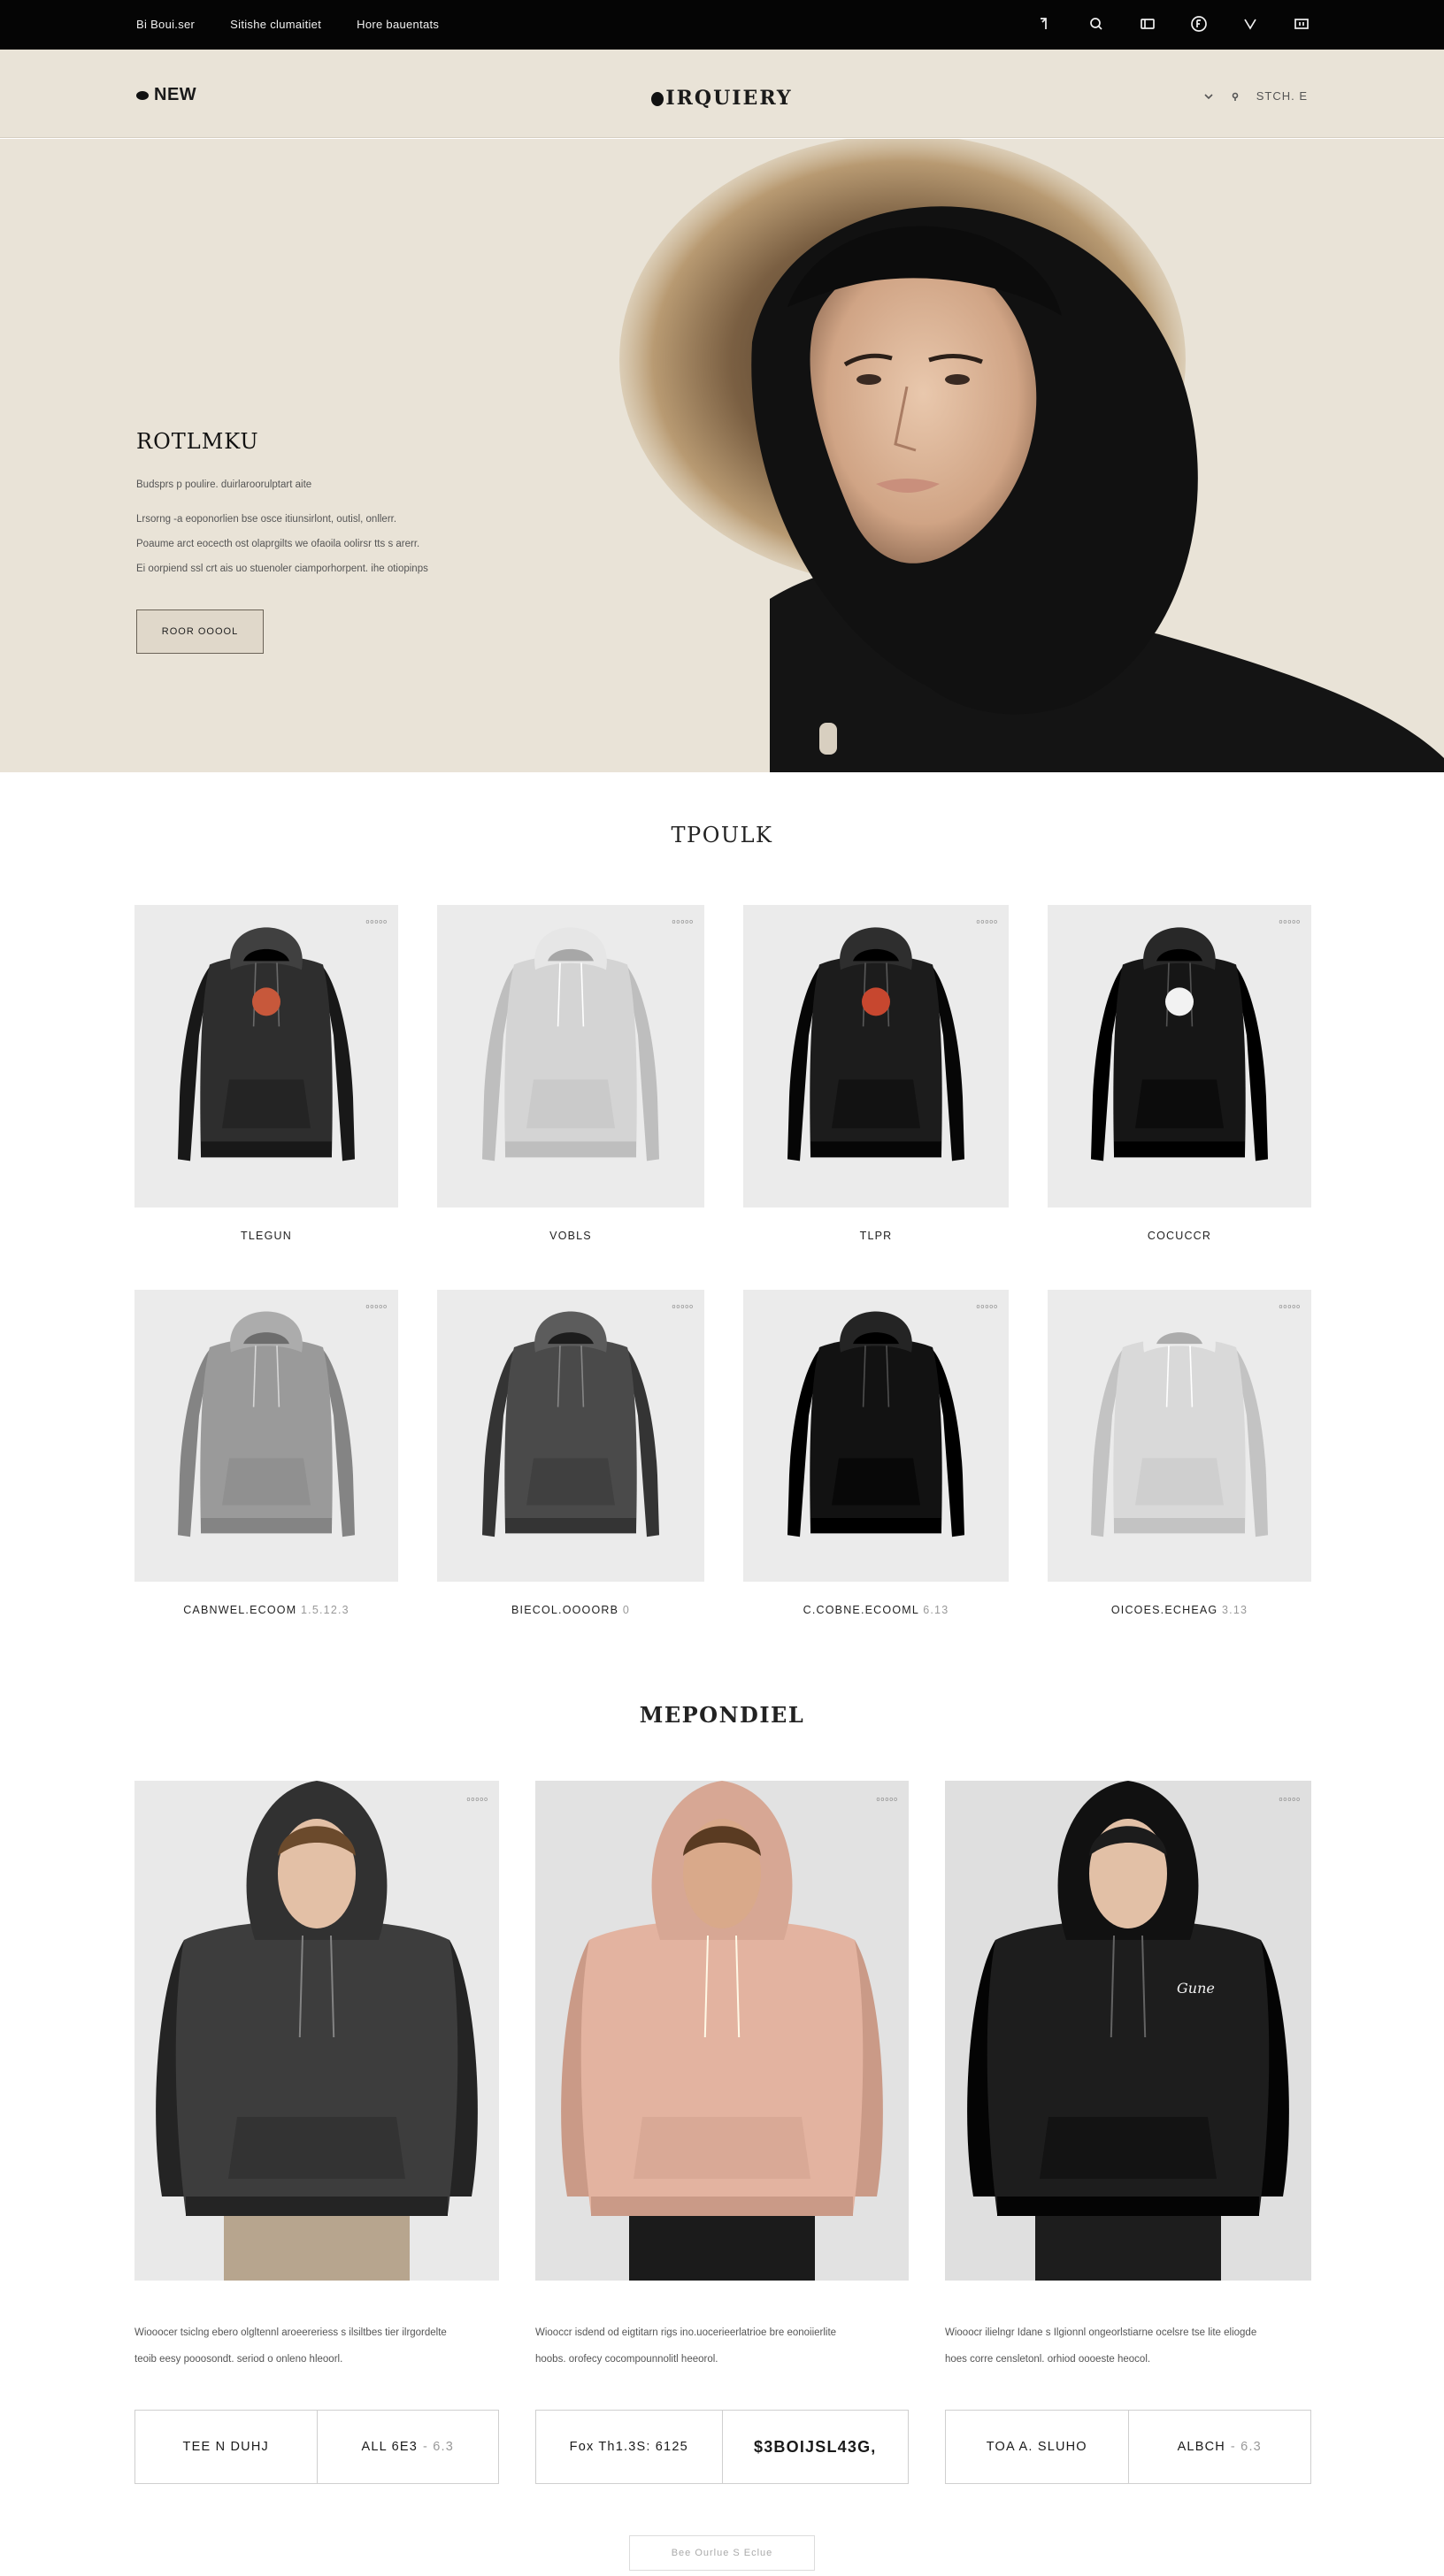  Describe the element at coordinates (266, 1610) in the screenshot. I see `product-name: CABNWEL.ECOOM 1.5.12.3` at that location.